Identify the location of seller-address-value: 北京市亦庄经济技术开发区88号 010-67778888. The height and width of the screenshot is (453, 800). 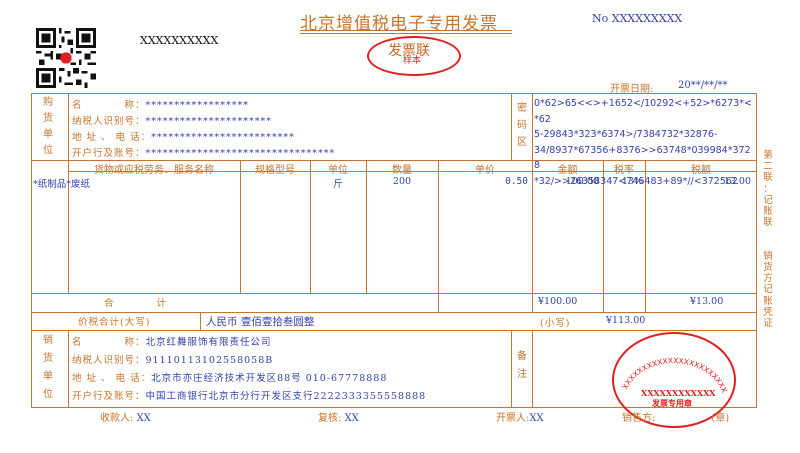
(269, 378).